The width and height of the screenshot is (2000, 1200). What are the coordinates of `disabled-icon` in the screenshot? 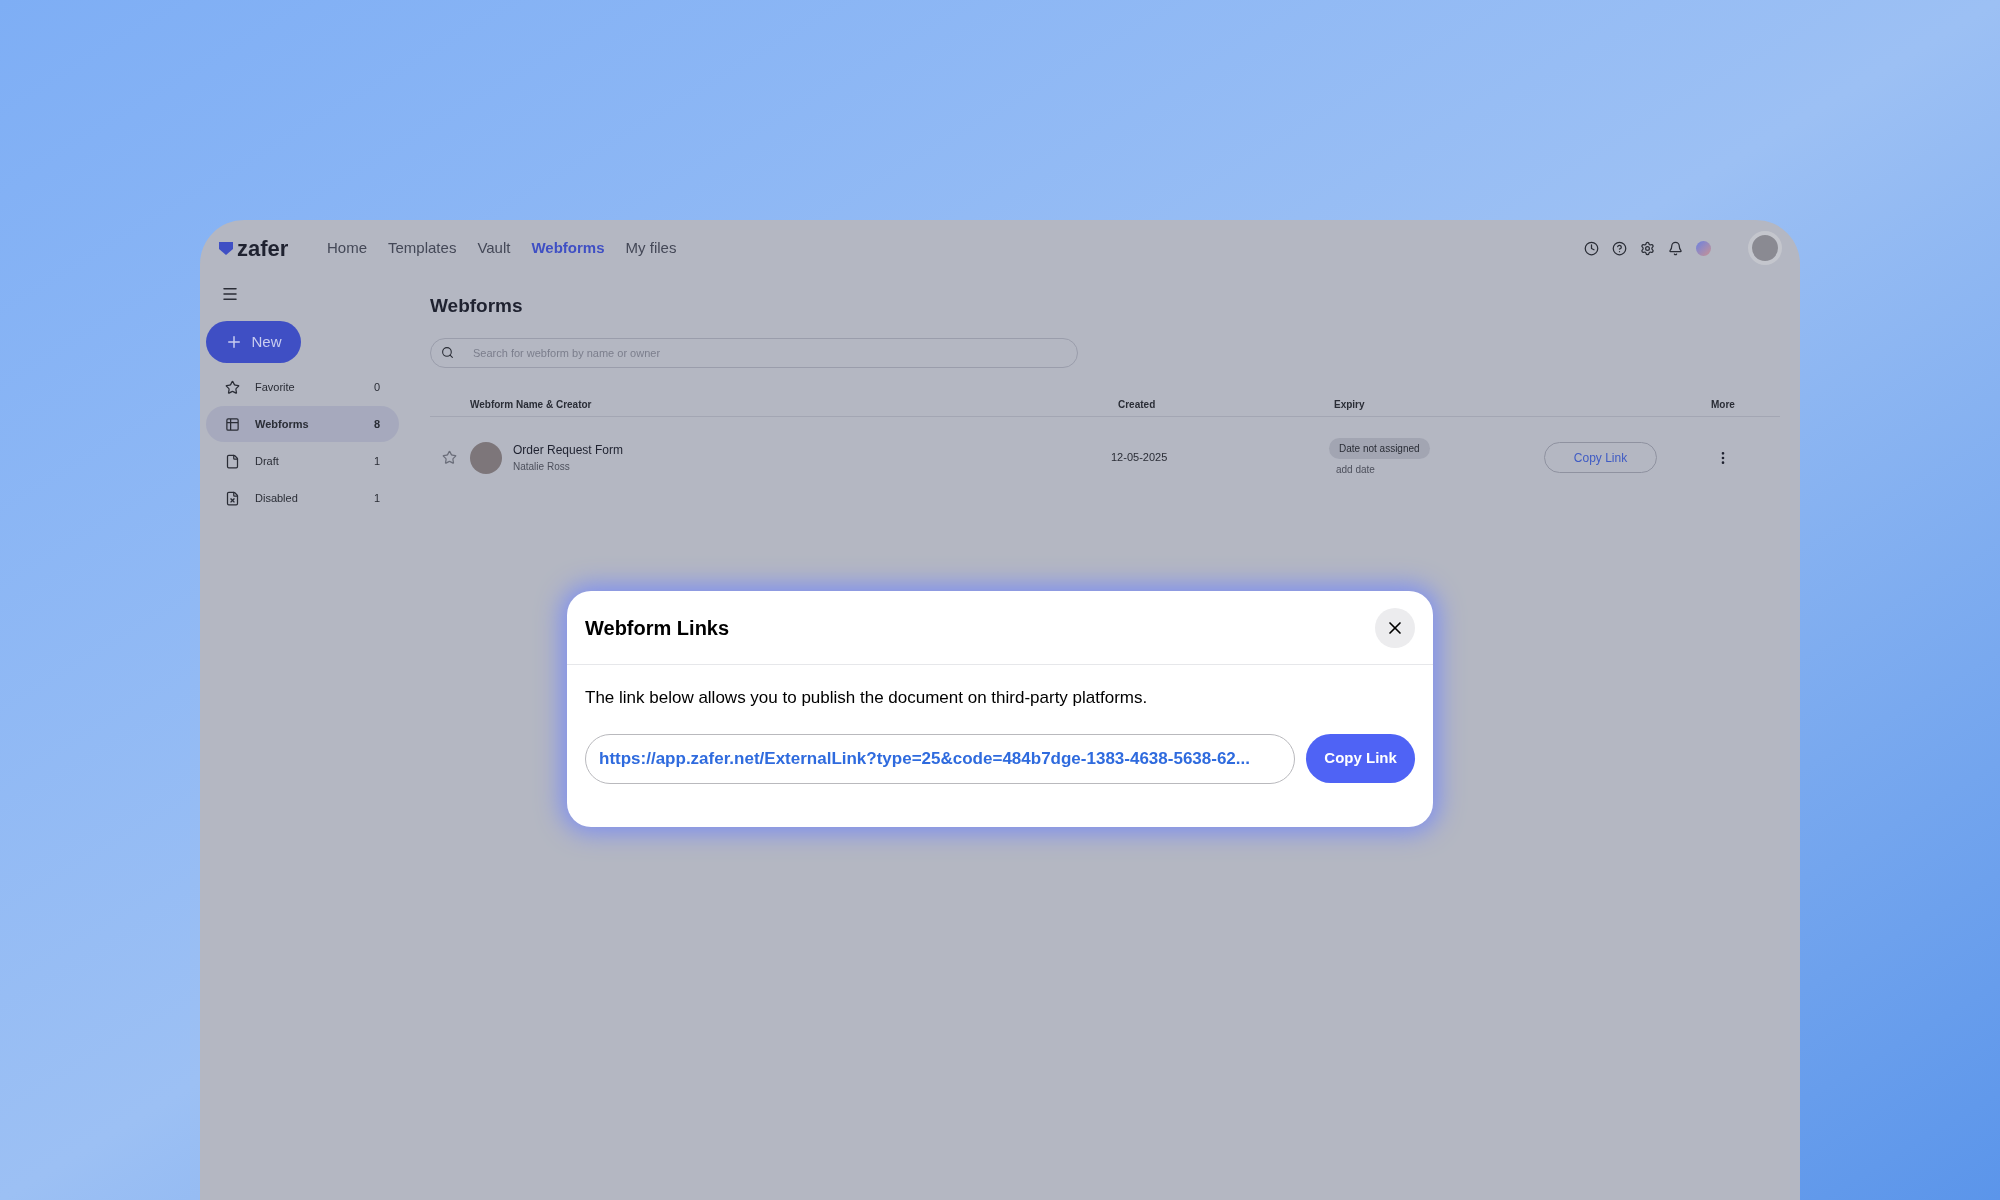 It's located at (232, 498).